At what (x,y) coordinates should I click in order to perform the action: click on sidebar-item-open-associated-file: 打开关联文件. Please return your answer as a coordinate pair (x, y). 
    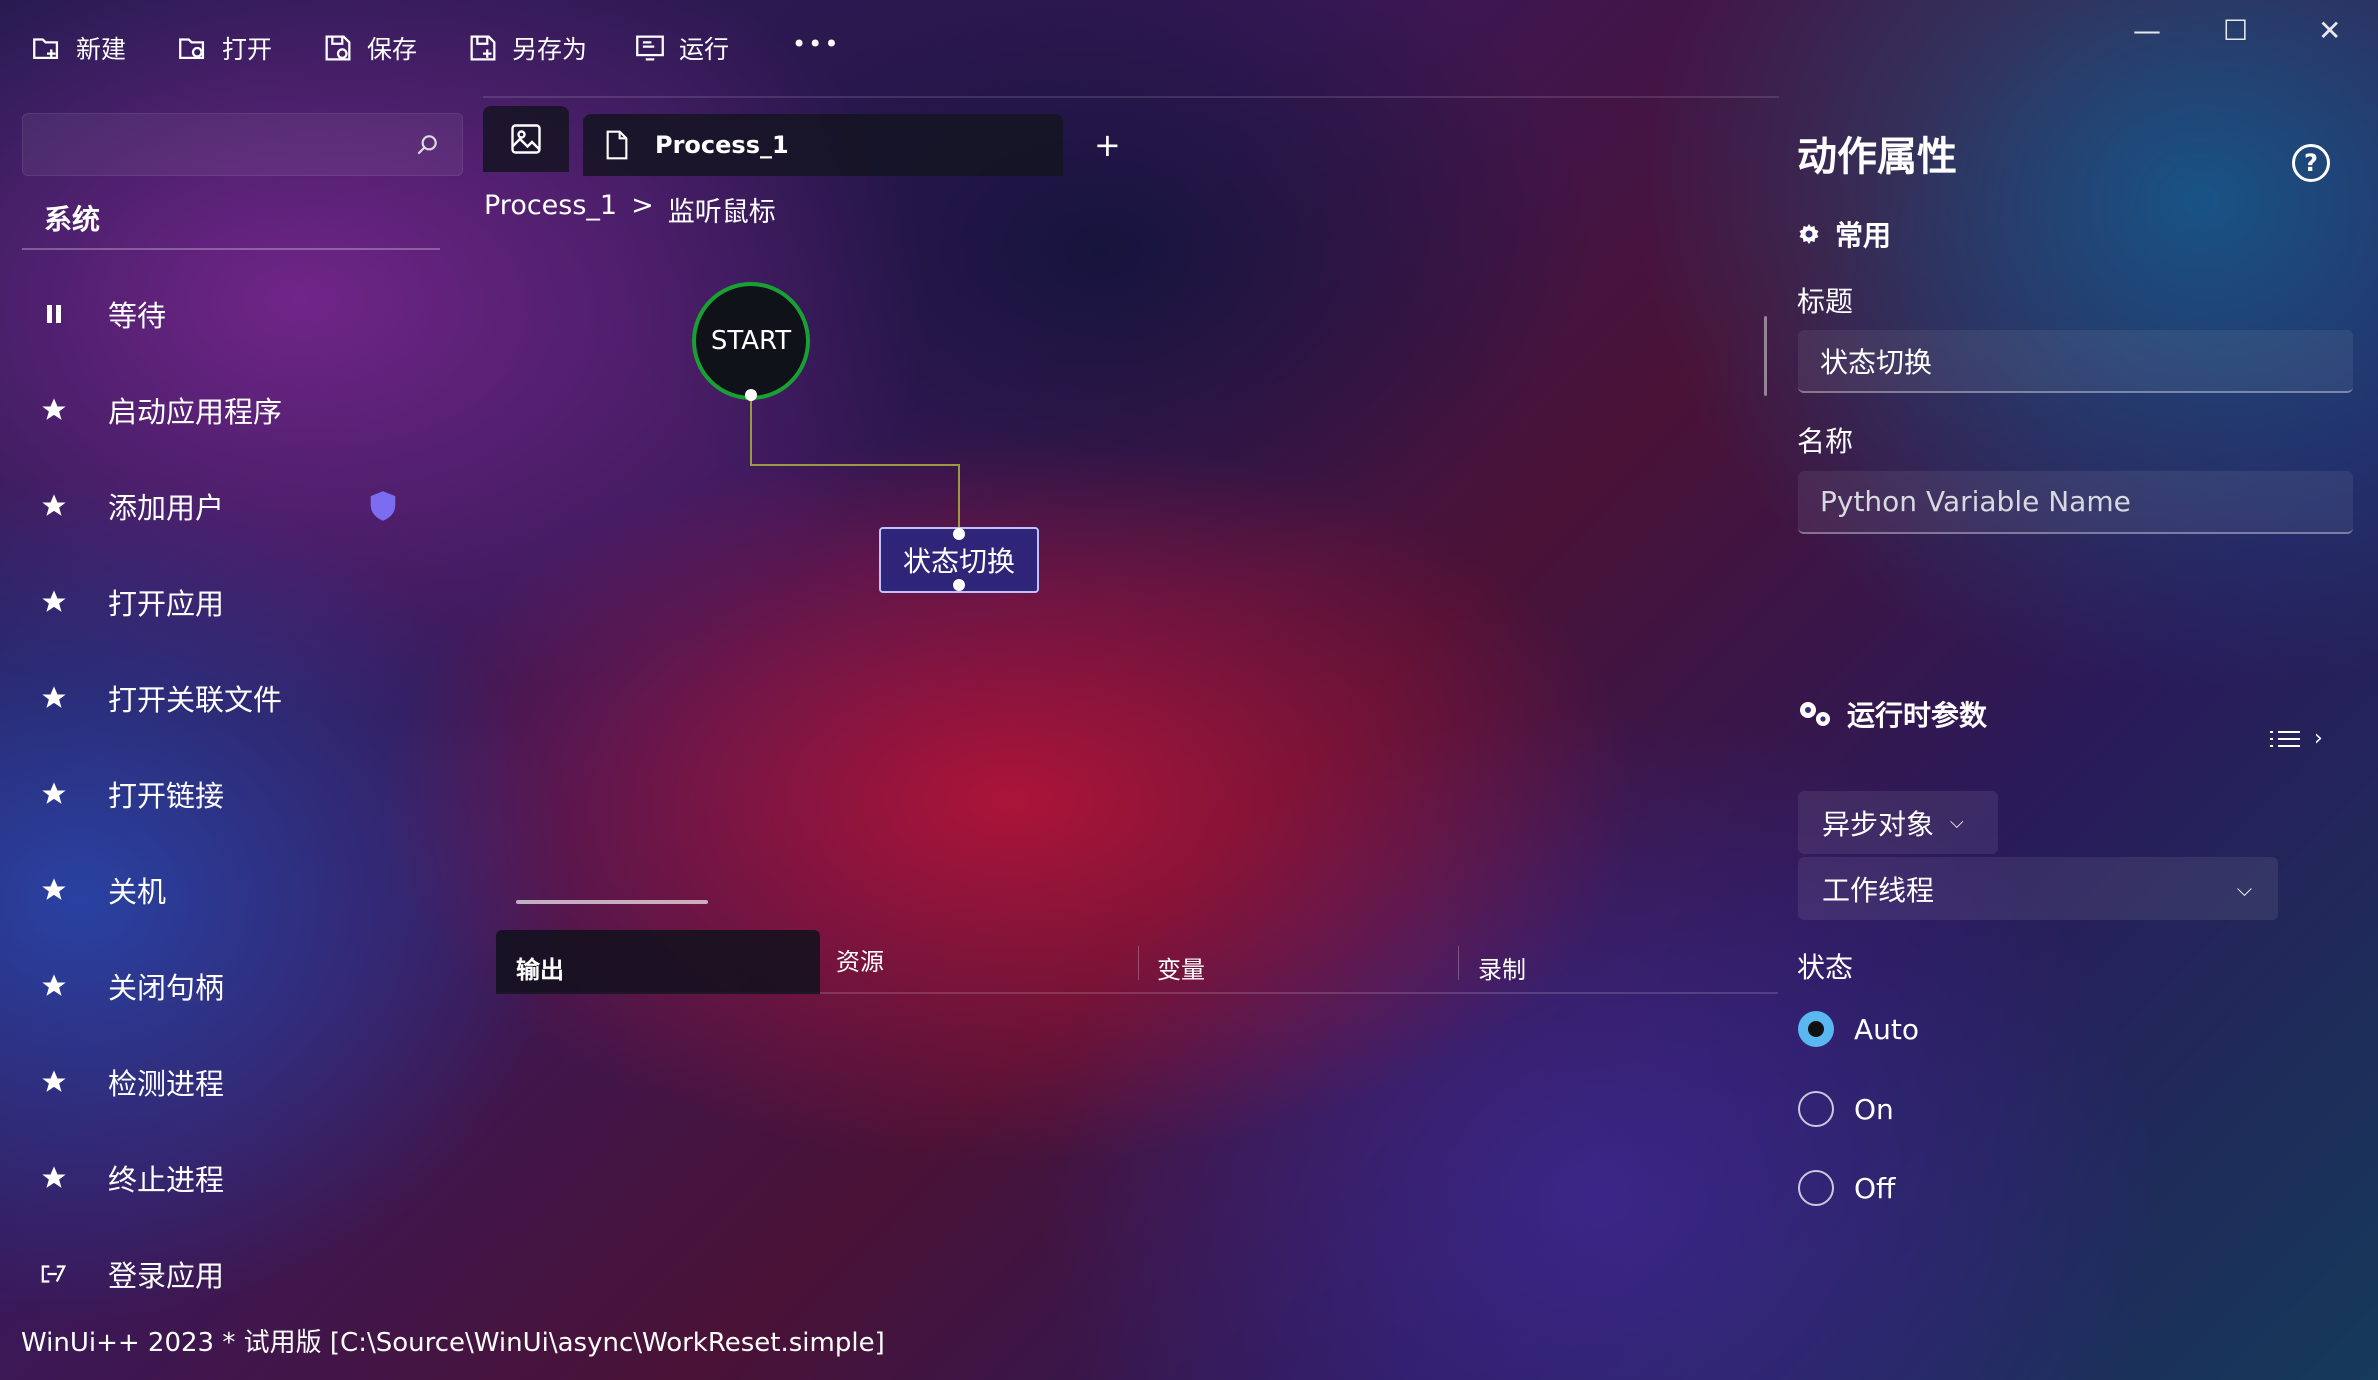
    Looking at the image, I should click on (161, 698).